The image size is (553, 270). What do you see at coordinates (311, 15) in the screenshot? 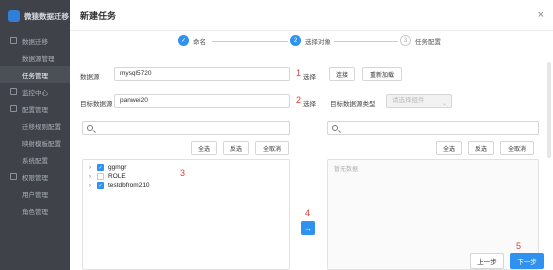
I see `modal-header: 新建任务` at bounding box center [311, 15].